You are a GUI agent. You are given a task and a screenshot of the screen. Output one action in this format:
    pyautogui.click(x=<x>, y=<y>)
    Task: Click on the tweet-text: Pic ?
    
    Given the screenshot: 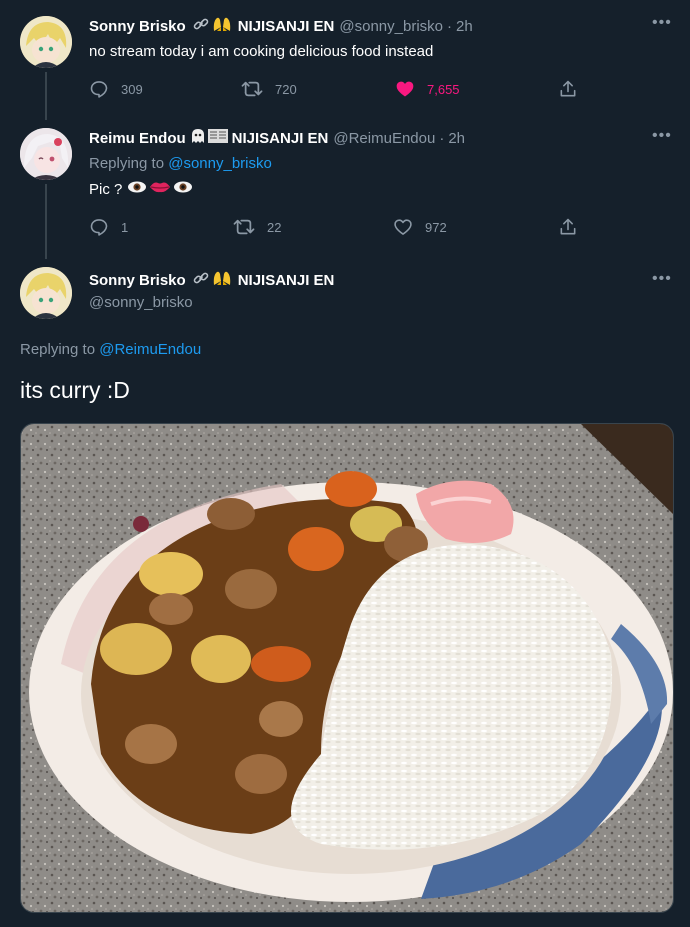 What is the action you would take?
    pyautogui.click(x=106, y=189)
    